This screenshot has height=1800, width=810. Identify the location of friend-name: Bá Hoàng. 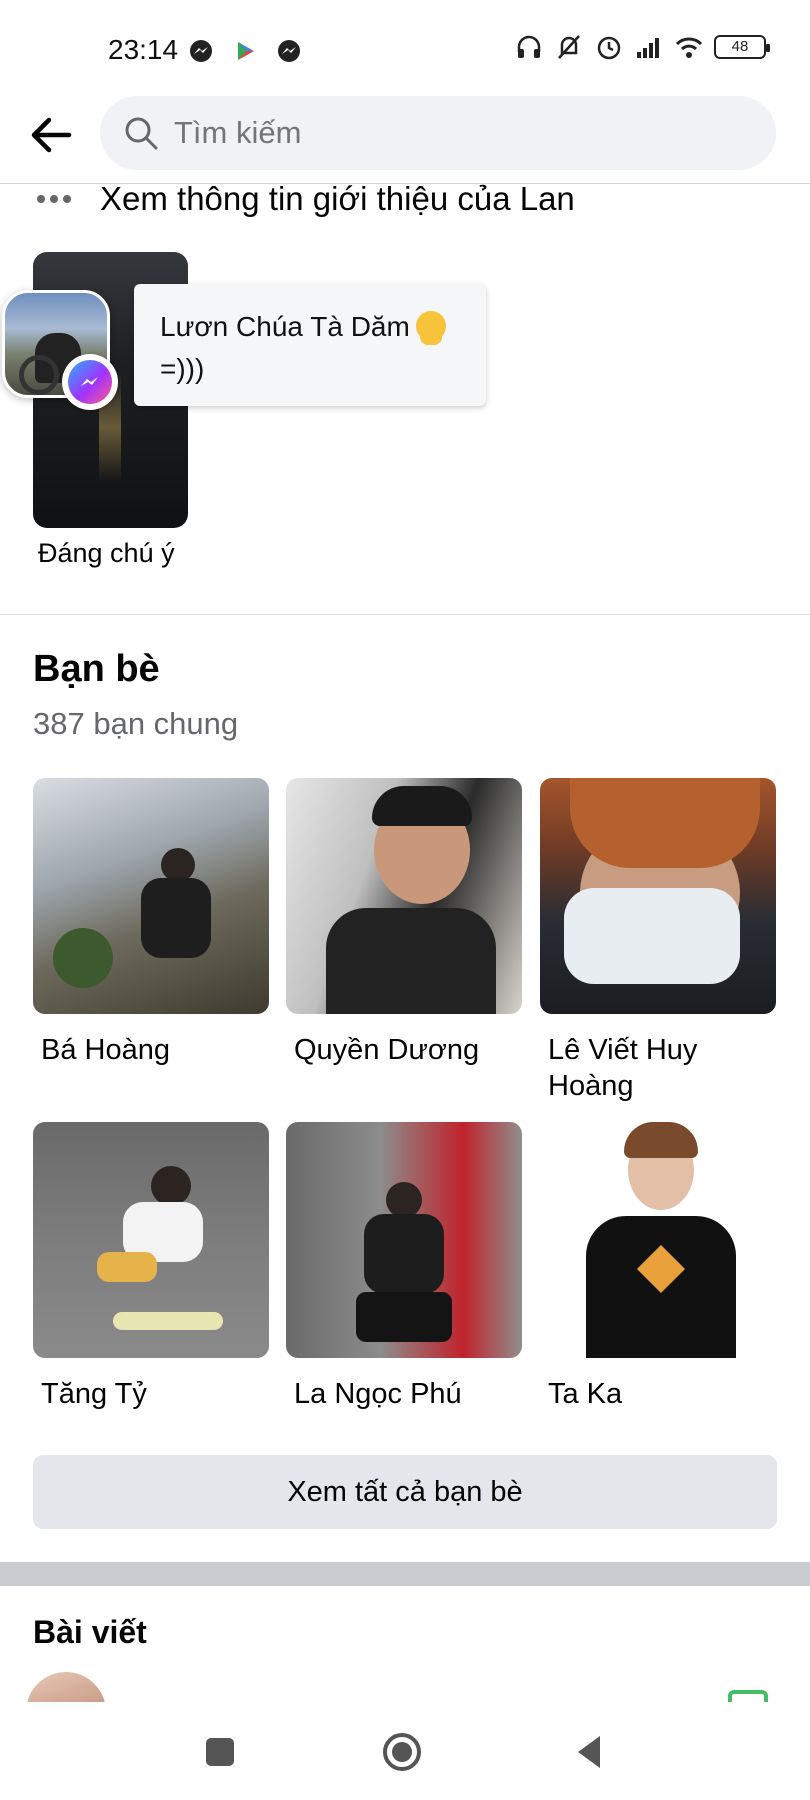
(151, 1050).